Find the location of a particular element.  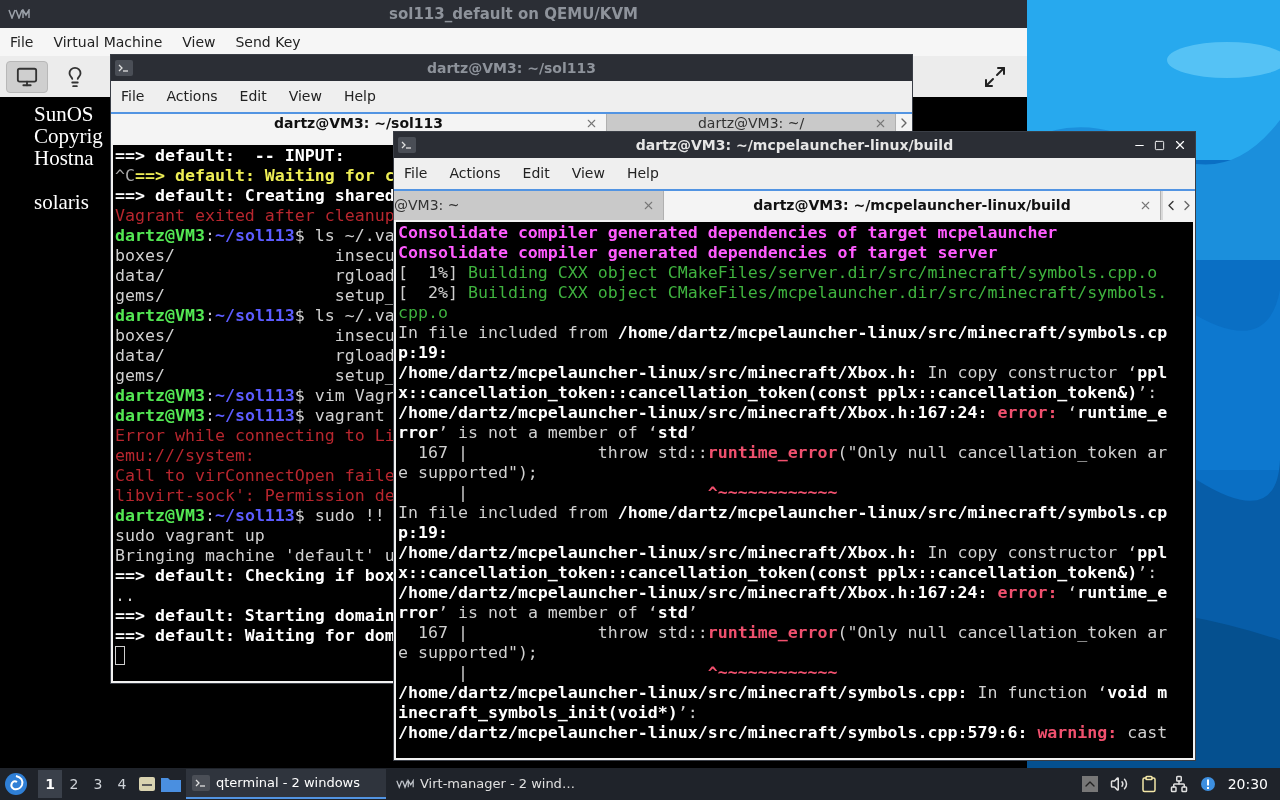

terminal-text: ’ is located at coordinates (692, 613).